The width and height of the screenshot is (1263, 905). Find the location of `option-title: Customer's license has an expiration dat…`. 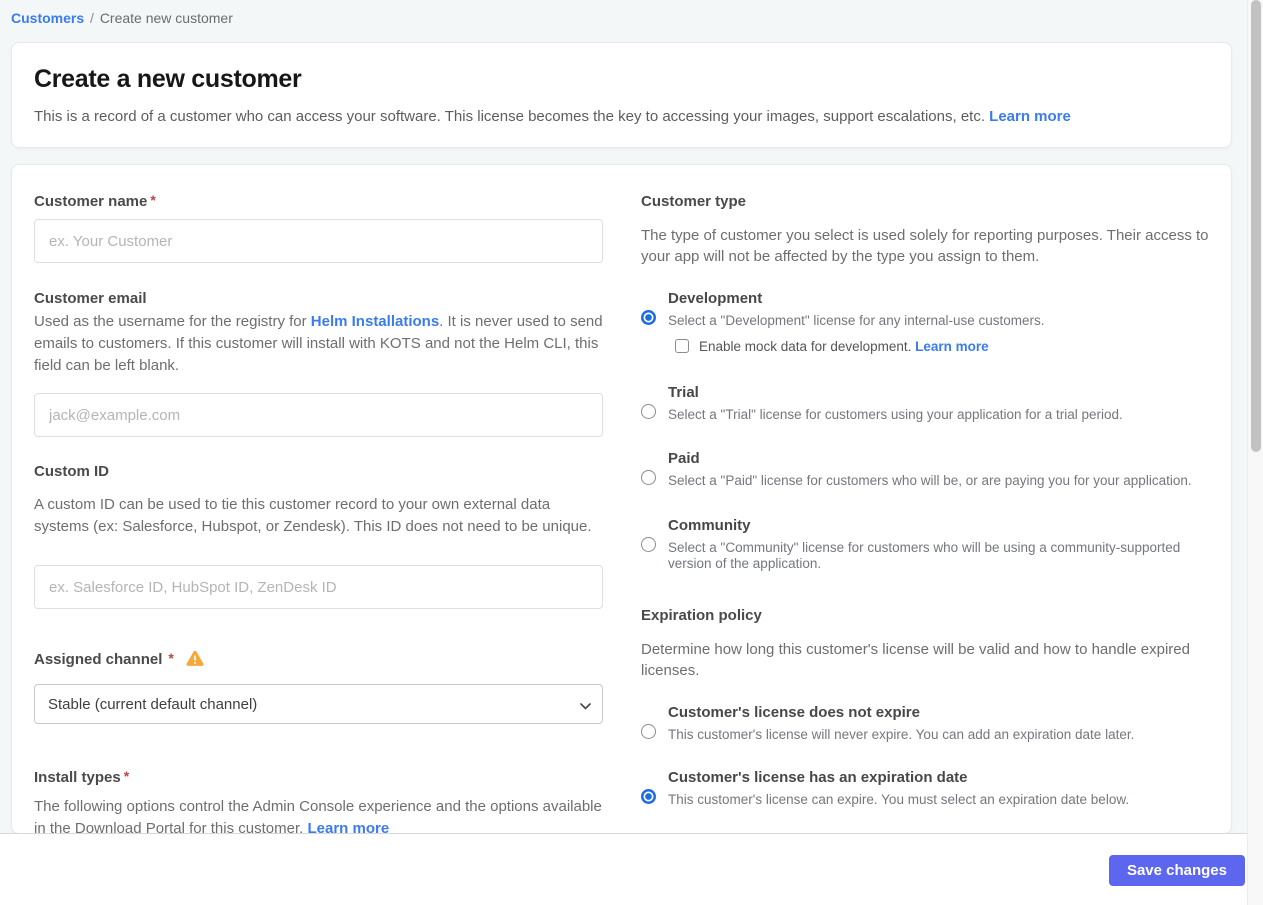

option-title: Customer's license has an expiration dat… is located at coordinates (818, 777).